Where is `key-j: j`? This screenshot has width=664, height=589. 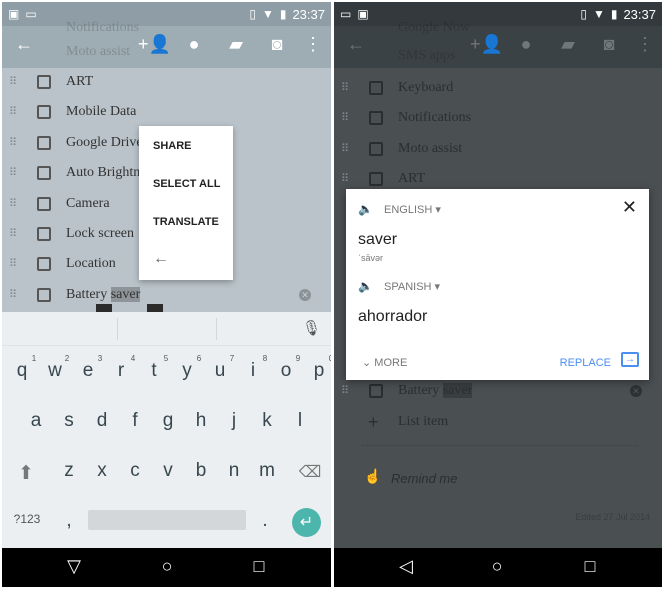
key-j: j is located at coordinates (234, 421).